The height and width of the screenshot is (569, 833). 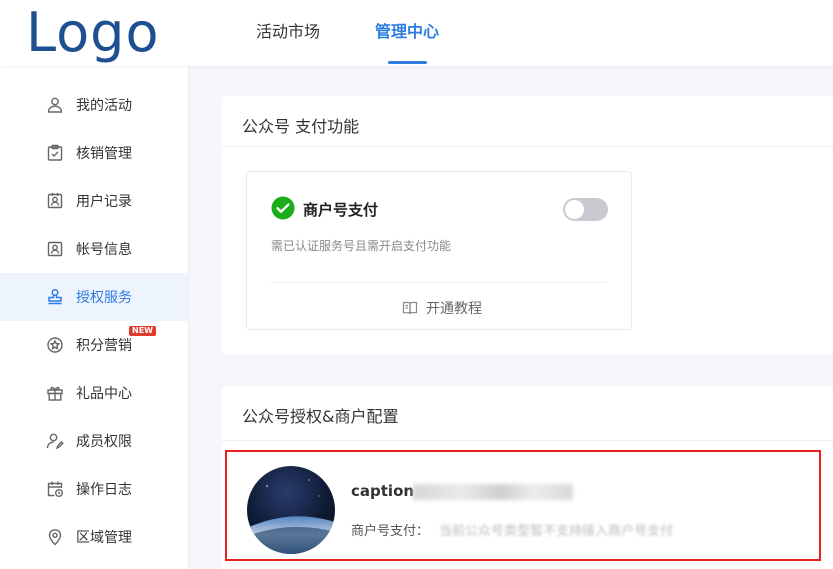 I want to click on gift-icon, so click(x=55, y=393).